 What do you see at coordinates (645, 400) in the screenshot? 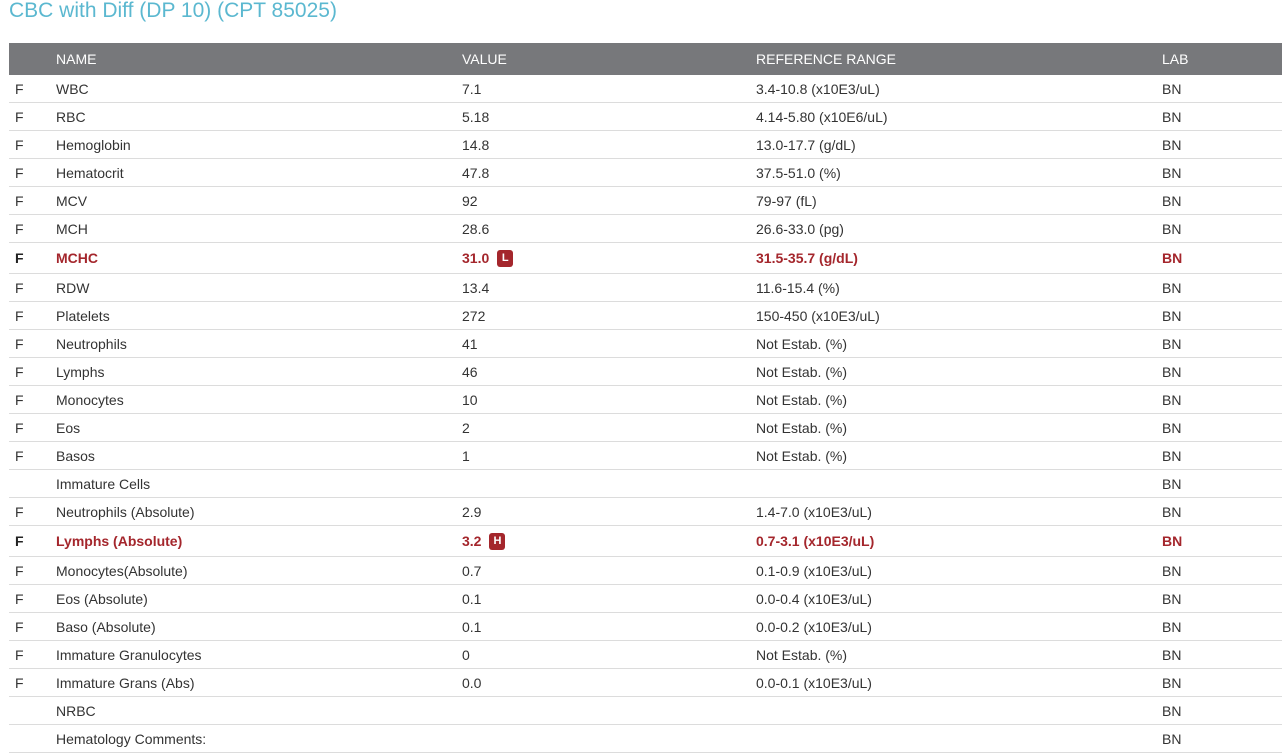
I see `table-row: F Monocytes 10 Not Estab. (%) BN` at bounding box center [645, 400].